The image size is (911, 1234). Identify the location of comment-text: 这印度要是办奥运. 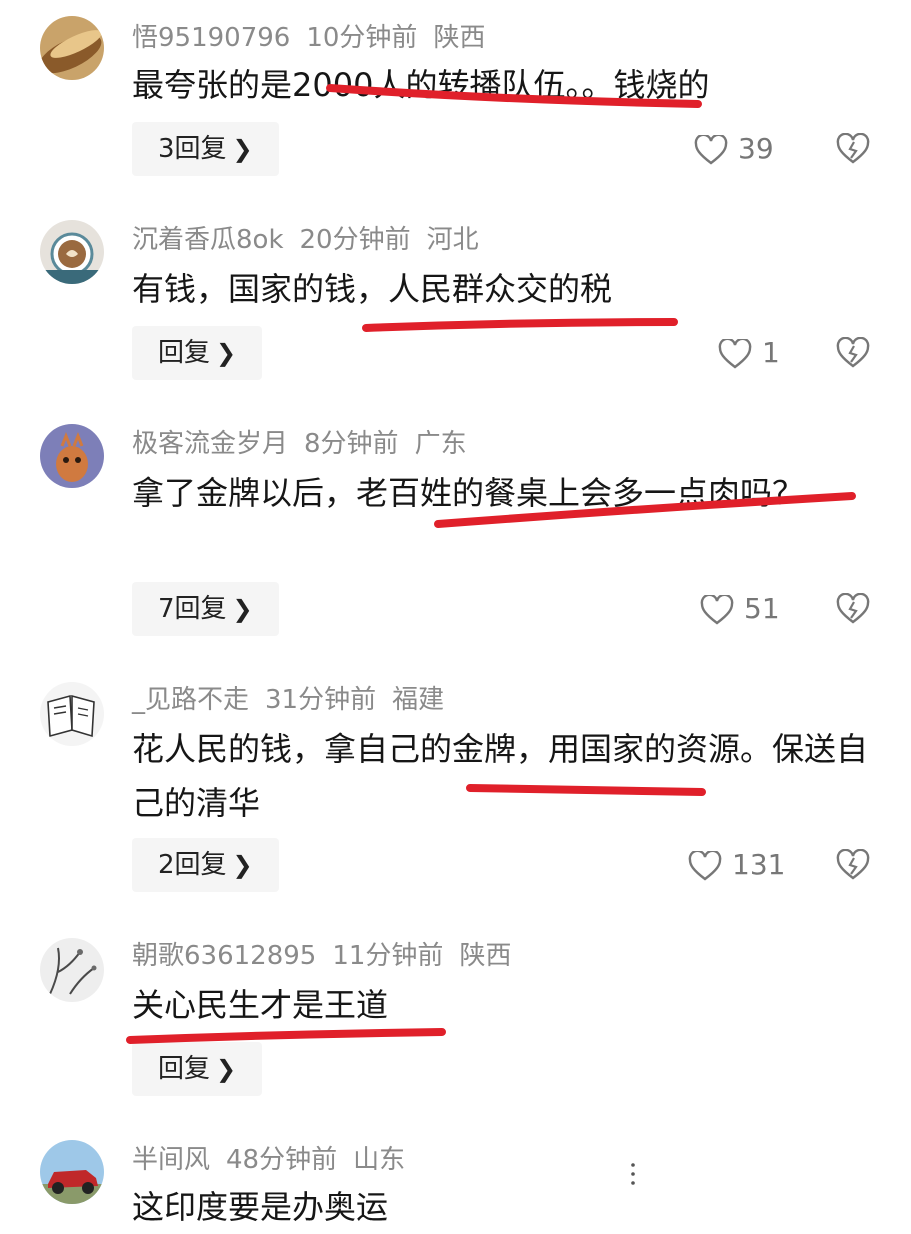
(260, 1207).